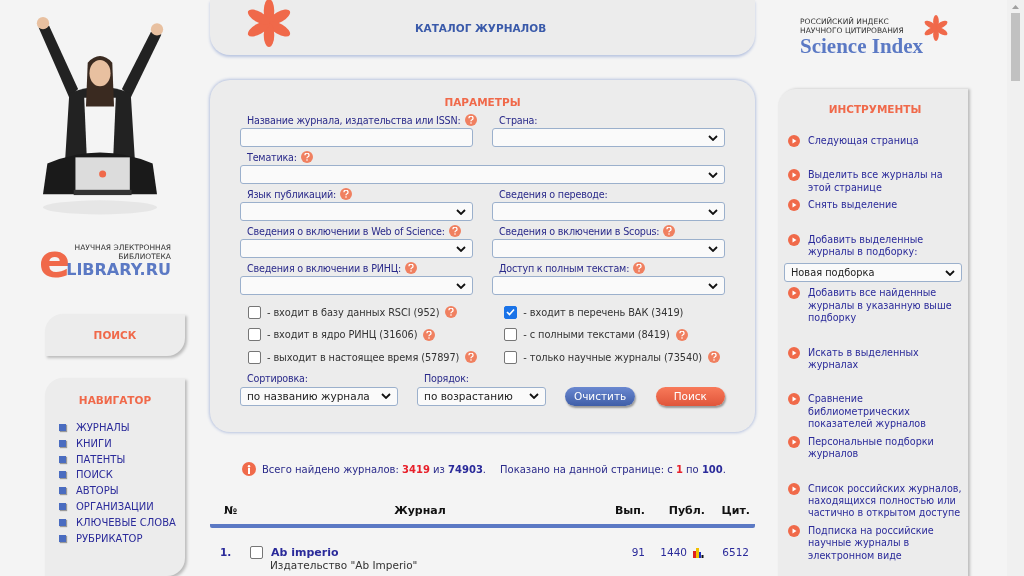 The width and height of the screenshot is (1024, 576). Describe the element at coordinates (482, 396) in the screenshot. I see `order-dropdown: по возрастанию` at that location.